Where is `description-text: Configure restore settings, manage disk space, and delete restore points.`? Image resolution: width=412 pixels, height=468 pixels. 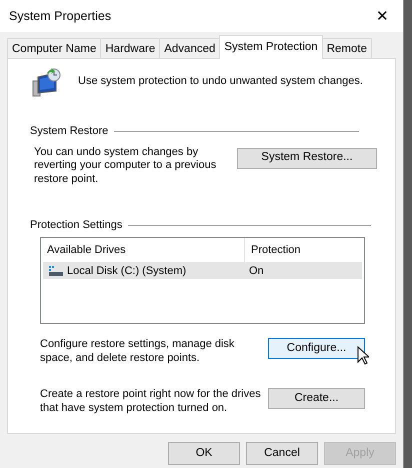
description-text: Configure restore settings, manage disk space, and delete restore points. is located at coordinates (138, 352).